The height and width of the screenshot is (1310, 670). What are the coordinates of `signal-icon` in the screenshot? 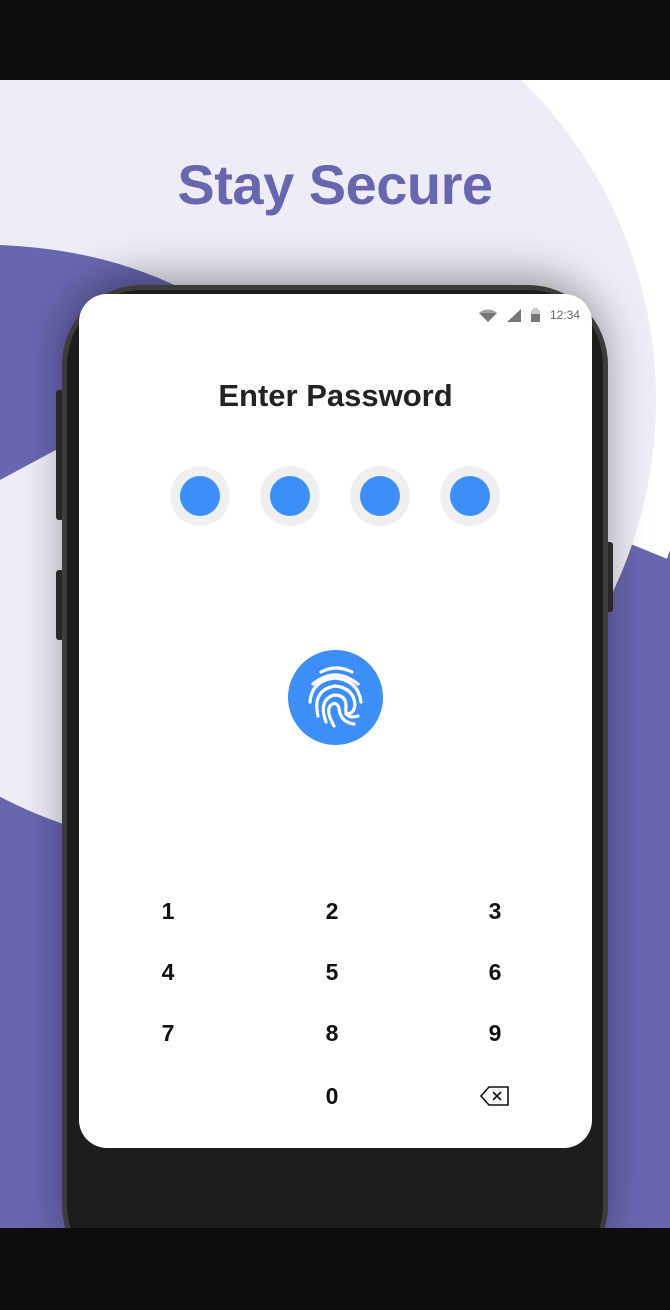 It's located at (513, 315).